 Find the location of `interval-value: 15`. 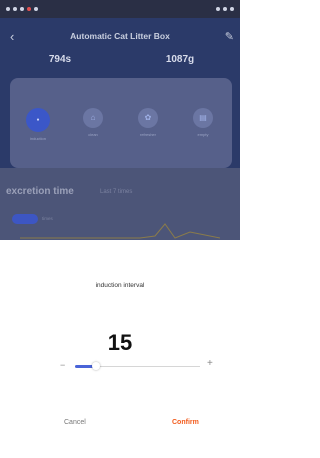

interval-value: 15 is located at coordinates (120, 342).